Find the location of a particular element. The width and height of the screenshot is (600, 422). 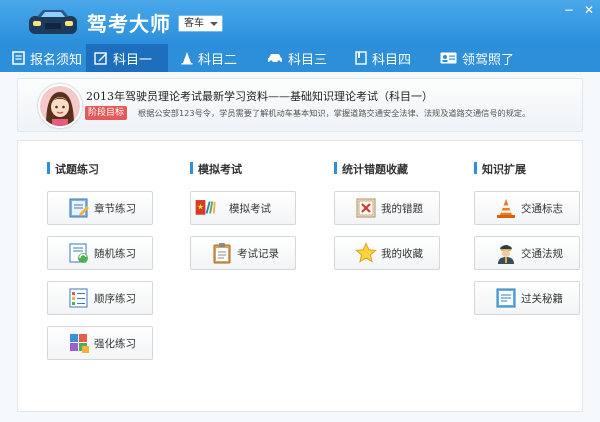

chevron-down-icon is located at coordinates (214, 24).